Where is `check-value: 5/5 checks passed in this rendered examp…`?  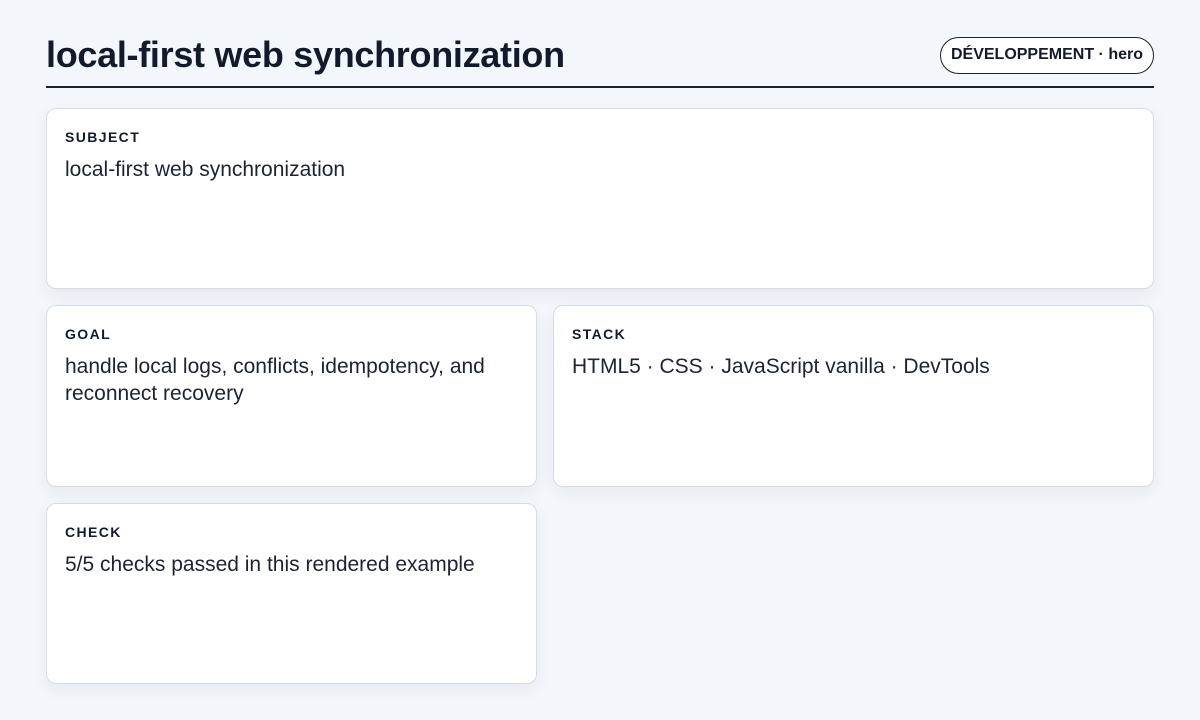
check-value: 5/5 checks passed in this rendered examp… is located at coordinates (270, 564).